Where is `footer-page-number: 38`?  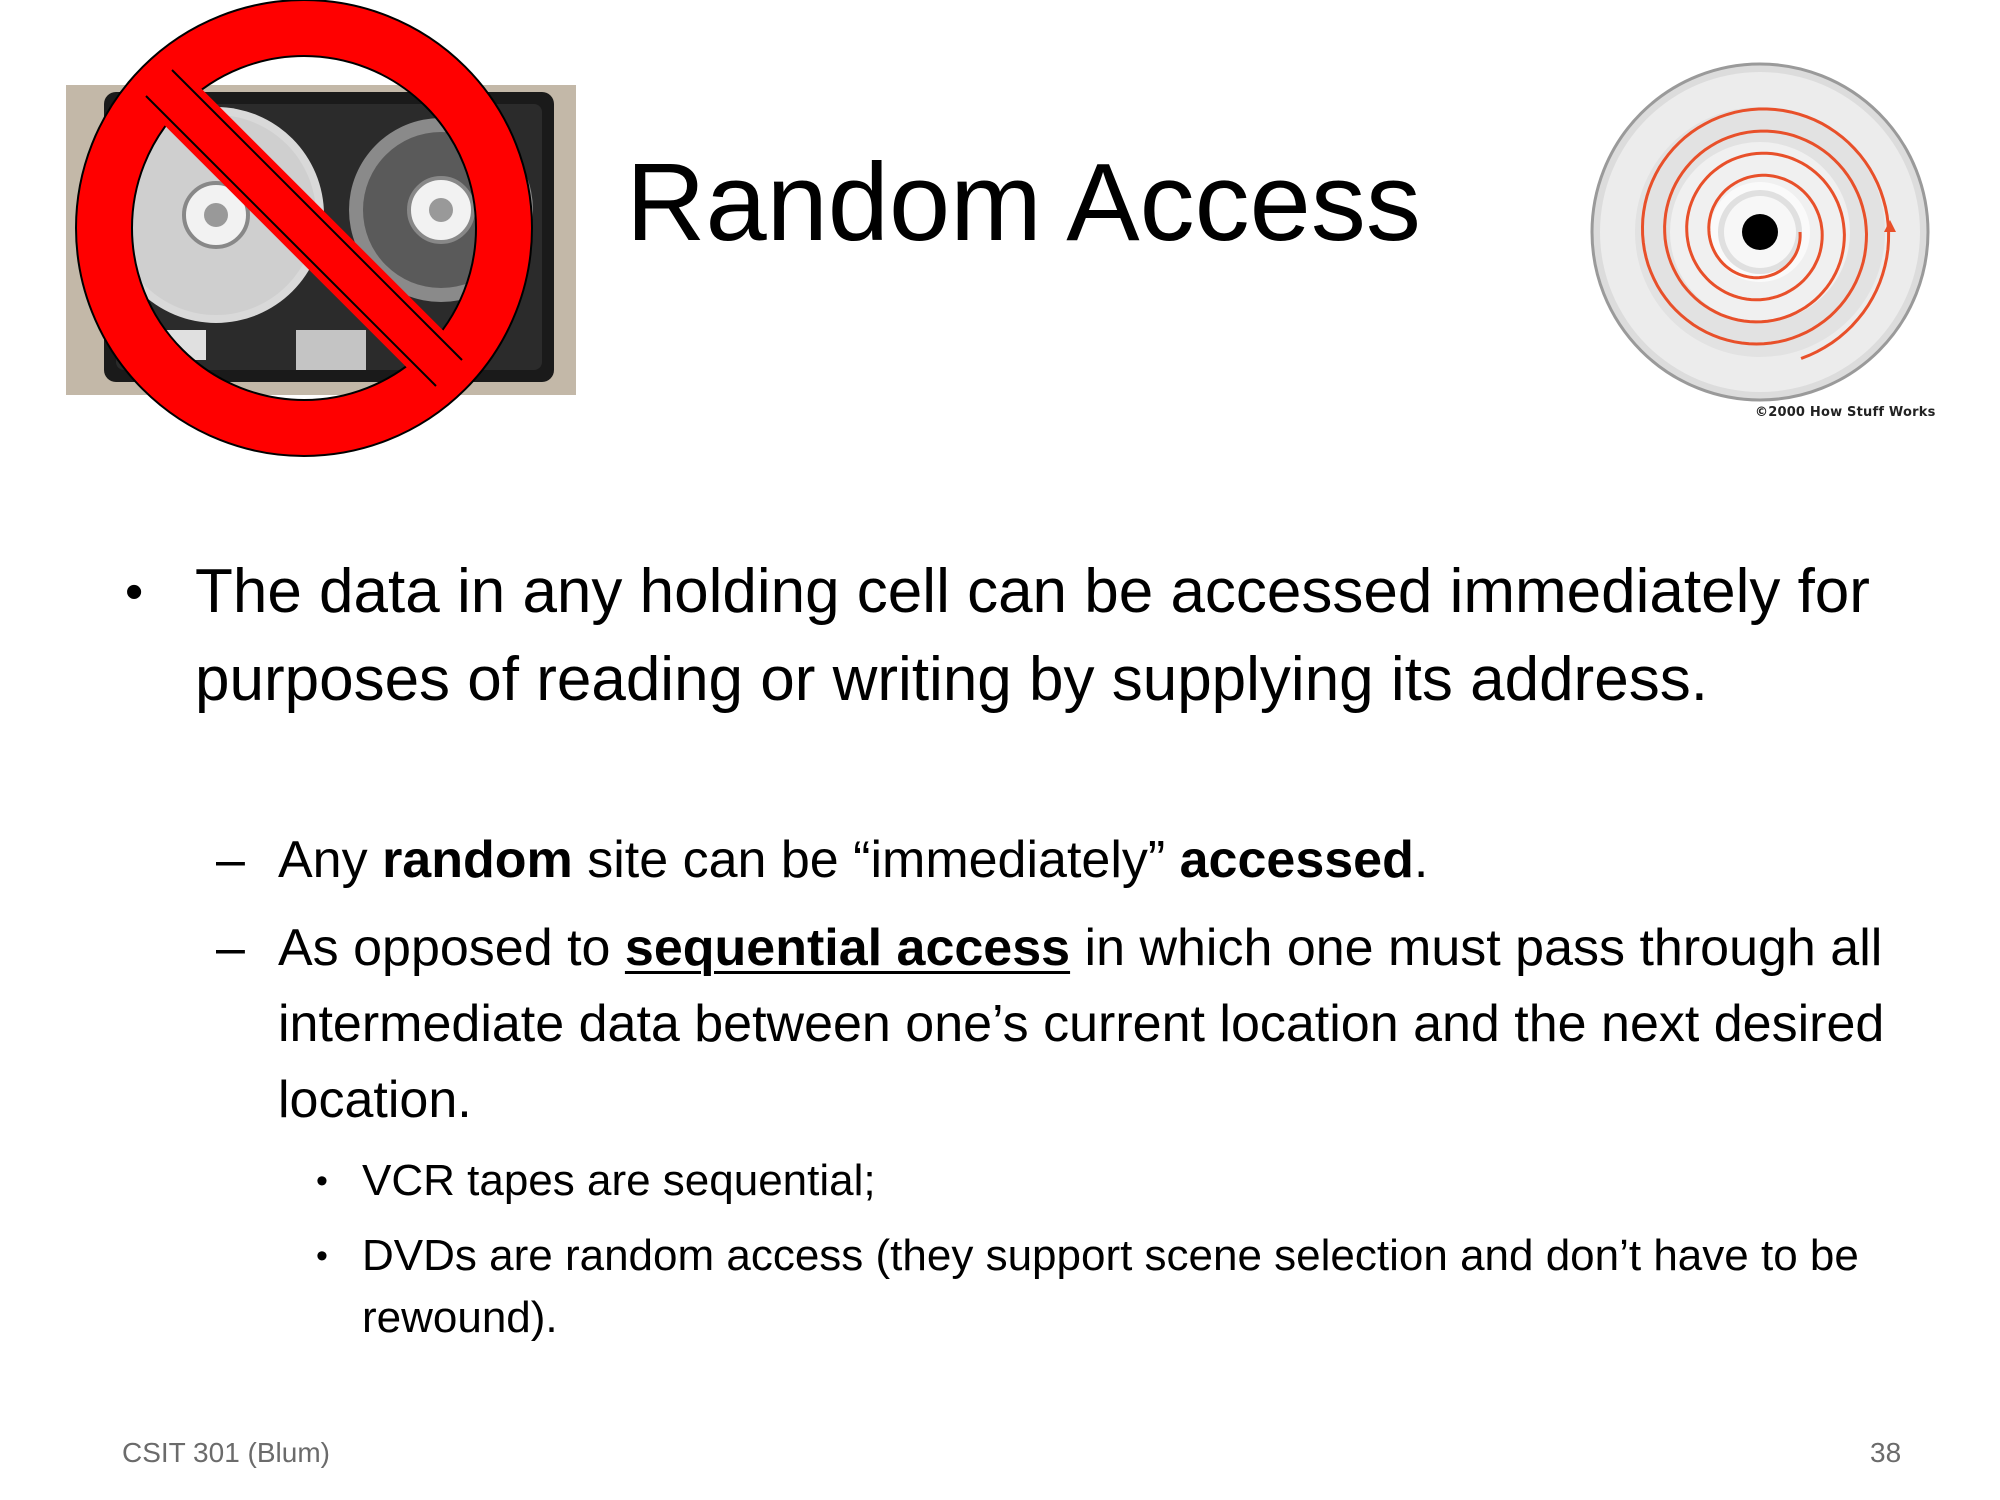
footer-page-number: 38 is located at coordinates (1886, 1452).